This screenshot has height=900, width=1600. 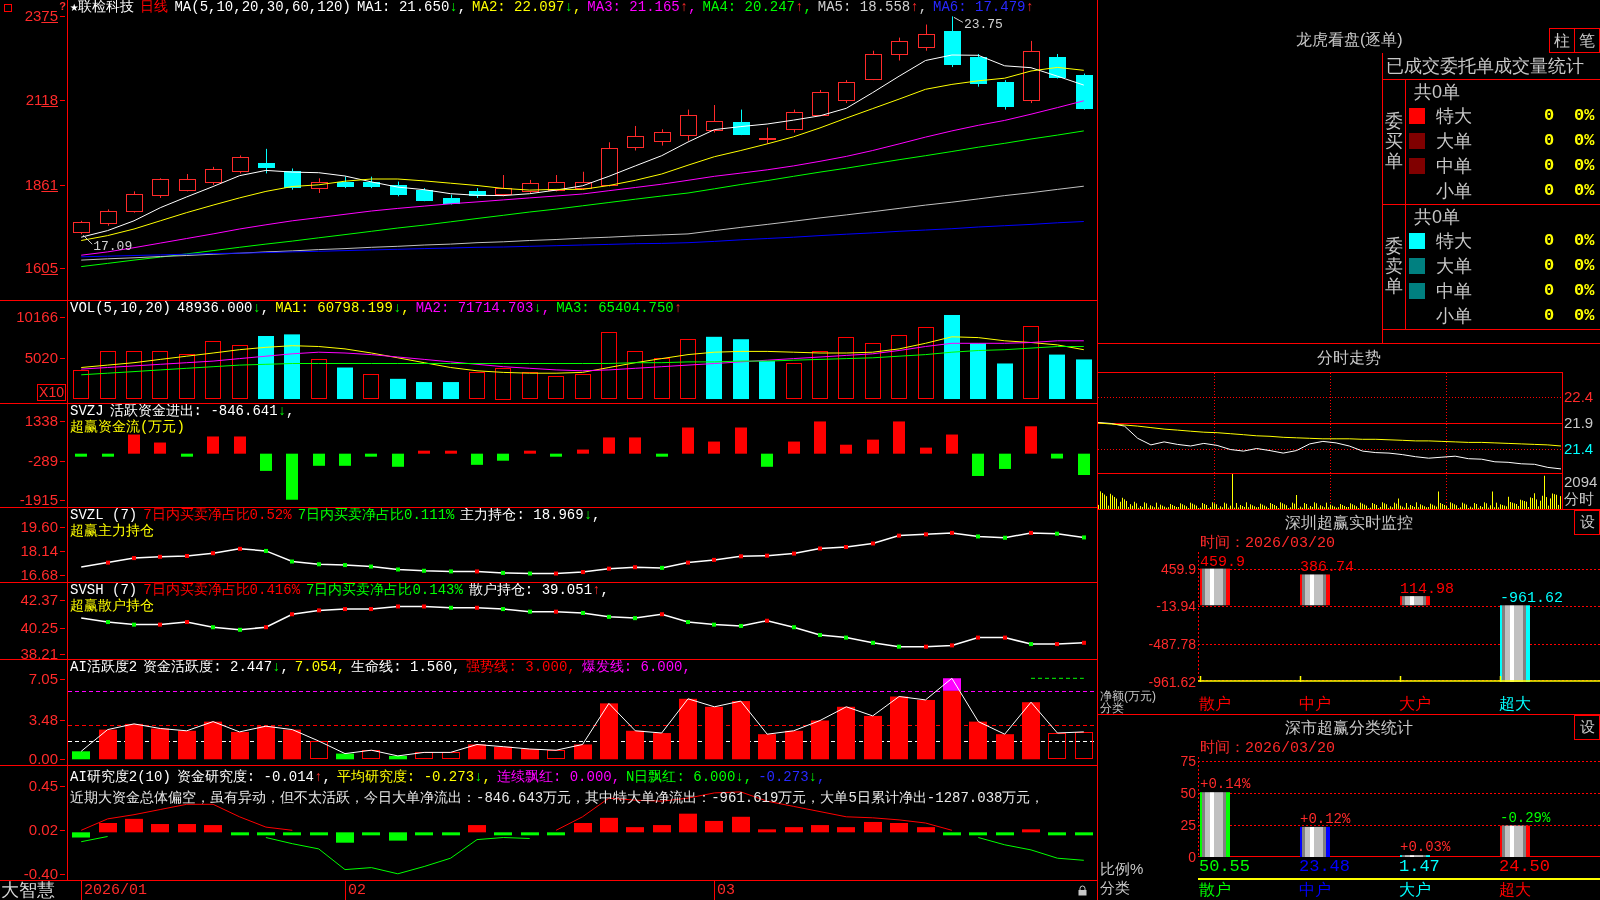 I want to click on axis-label: 42.37, so click(x=43, y=600).